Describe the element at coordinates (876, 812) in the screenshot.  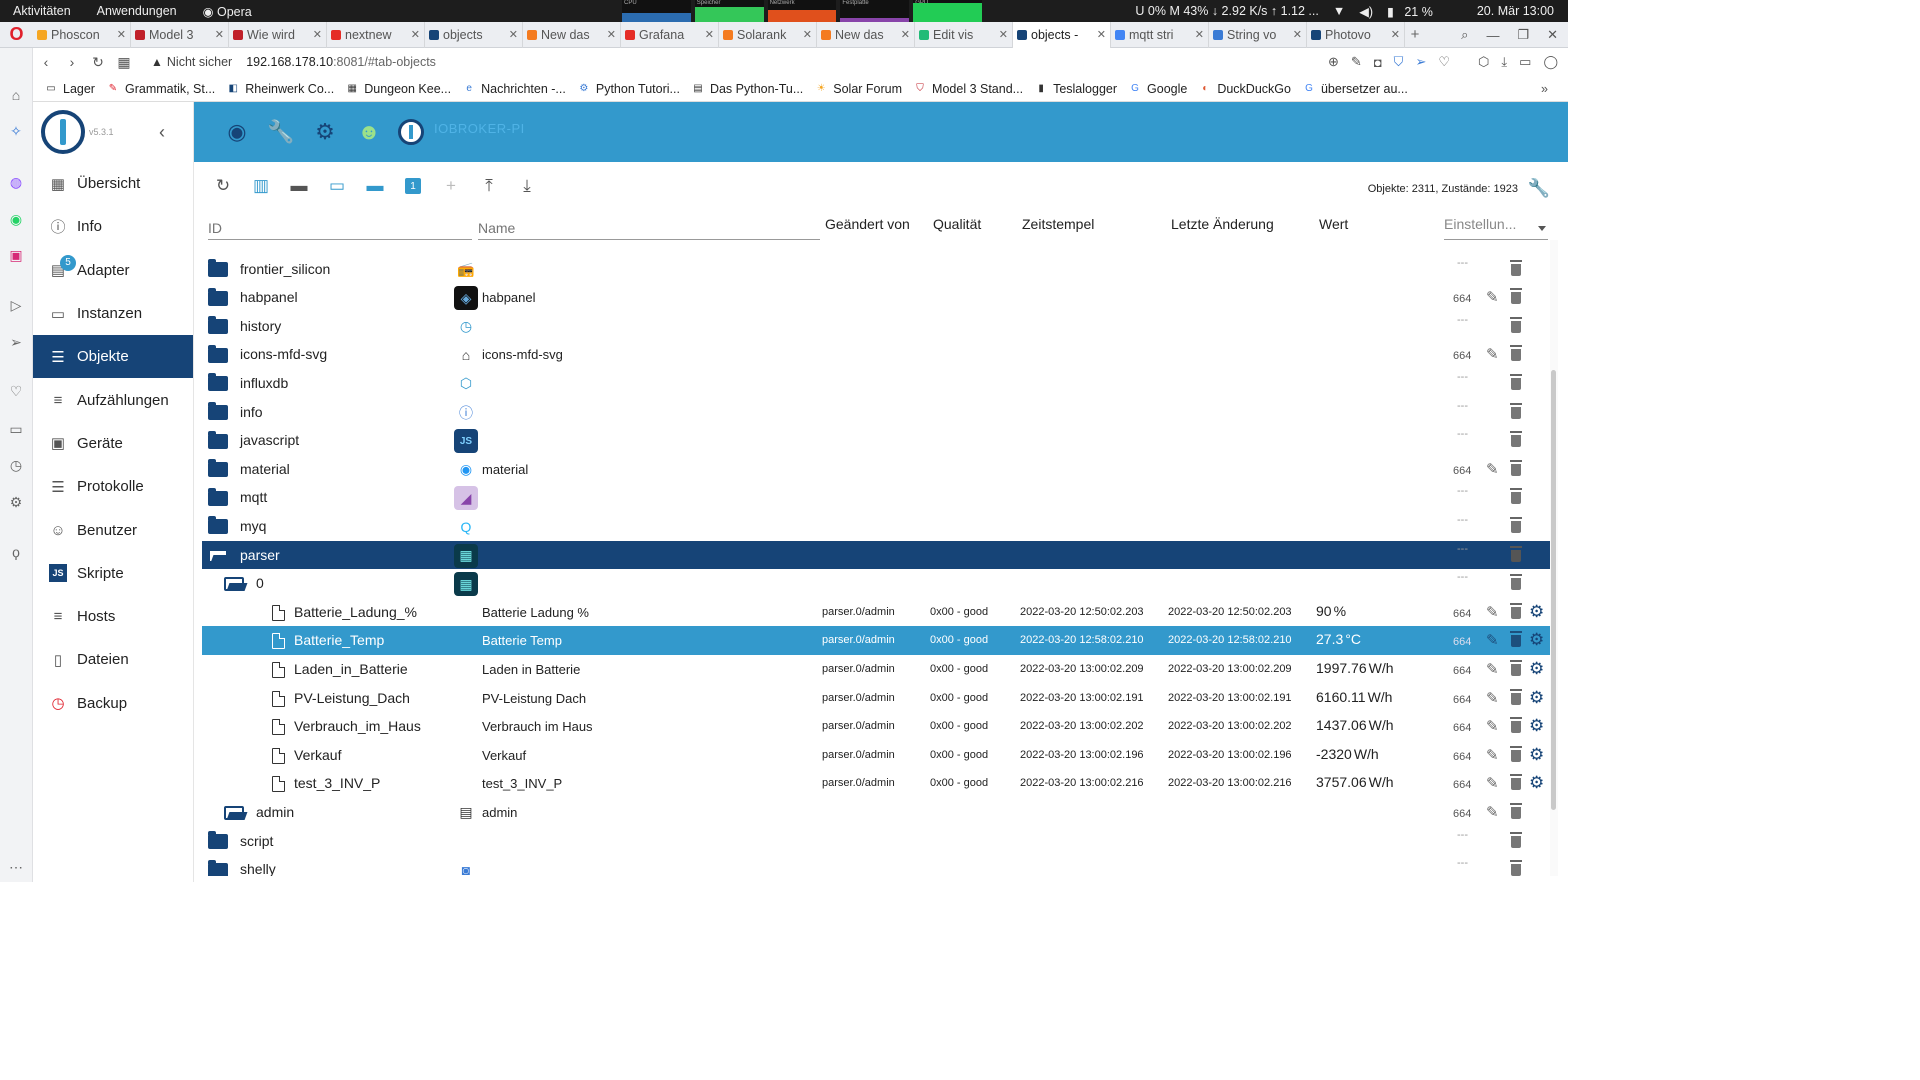
I see `folder-row: admin ▤ admin 664 ✎` at that location.